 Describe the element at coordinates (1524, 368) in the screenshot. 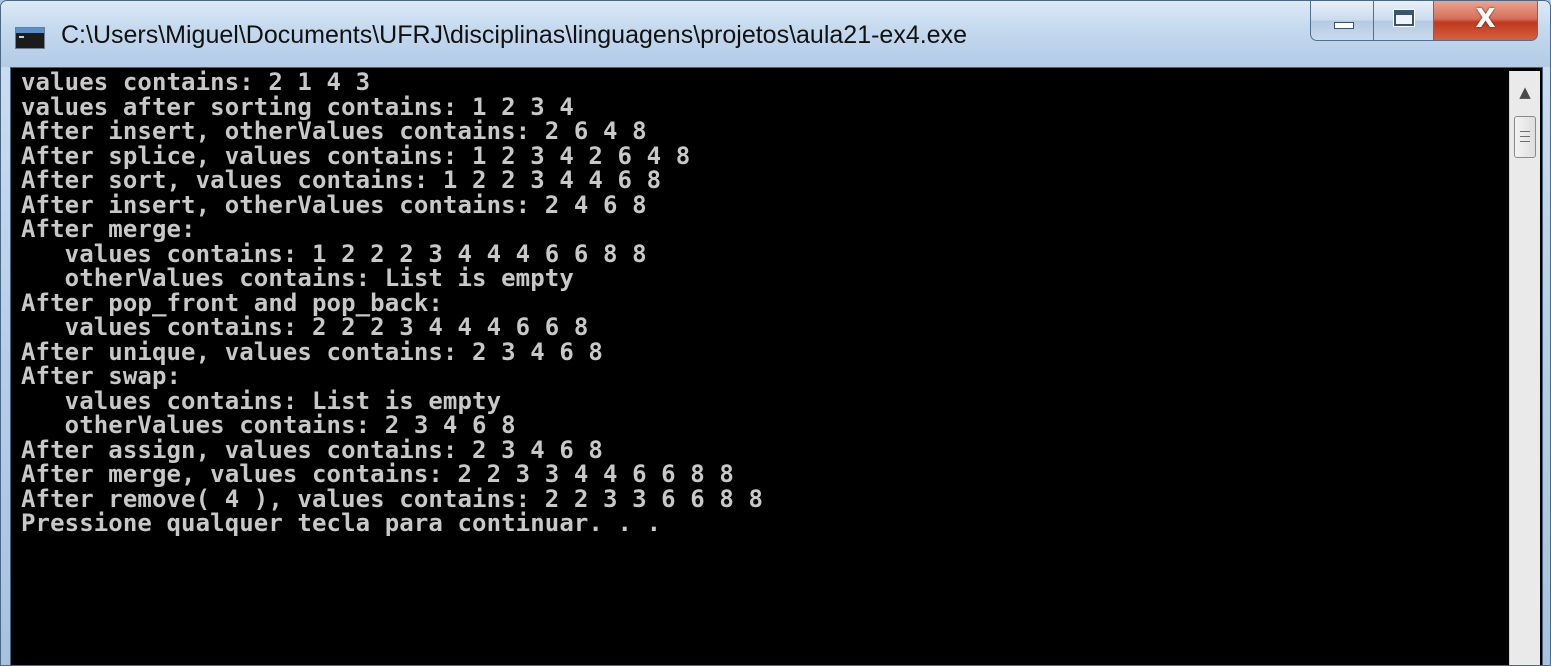

I see `vertical-scrollbar: ▲` at that location.